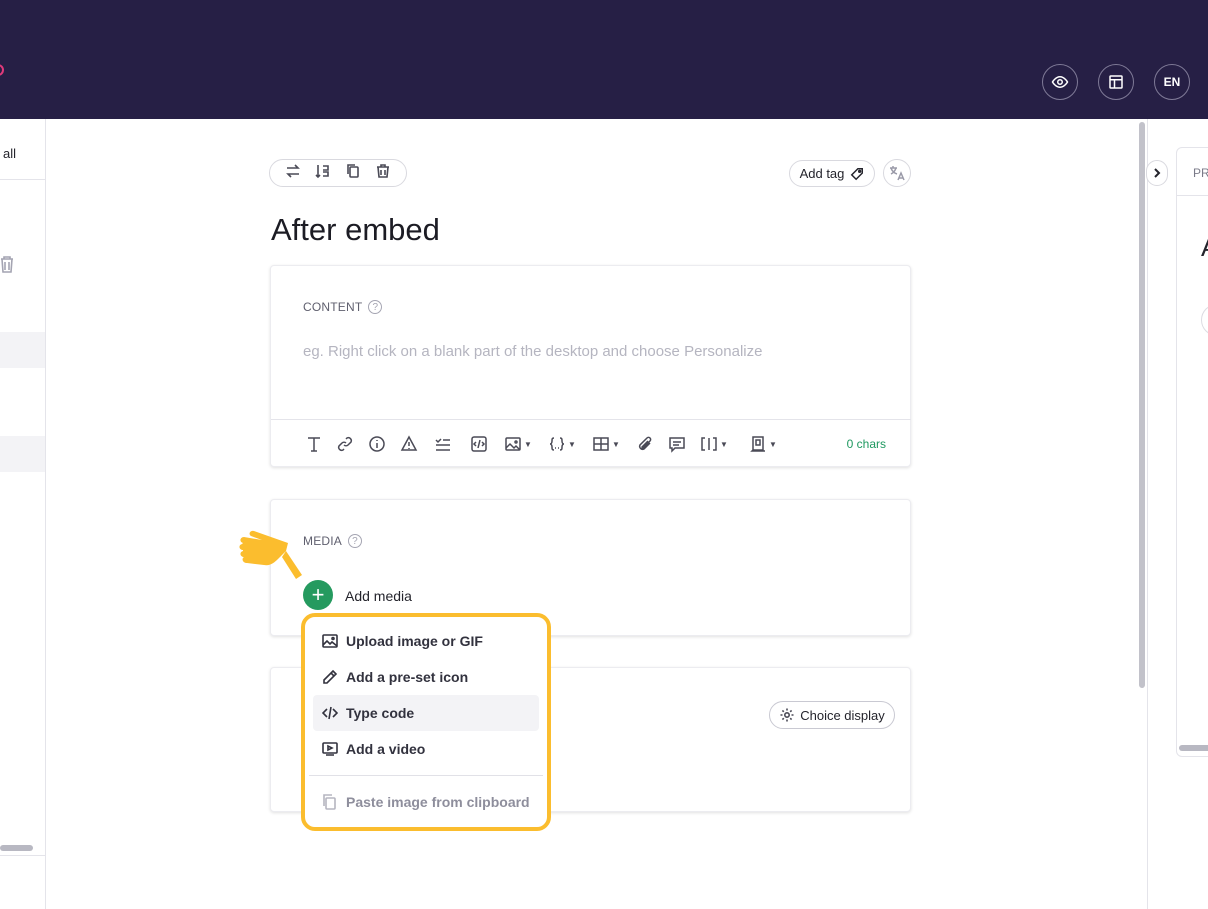 Image resolution: width=1208 pixels, height=909 pixels. Describe the element at coordinates (333, 307) in the screenshot. I see `content-label-text: CONTENT` at that location.